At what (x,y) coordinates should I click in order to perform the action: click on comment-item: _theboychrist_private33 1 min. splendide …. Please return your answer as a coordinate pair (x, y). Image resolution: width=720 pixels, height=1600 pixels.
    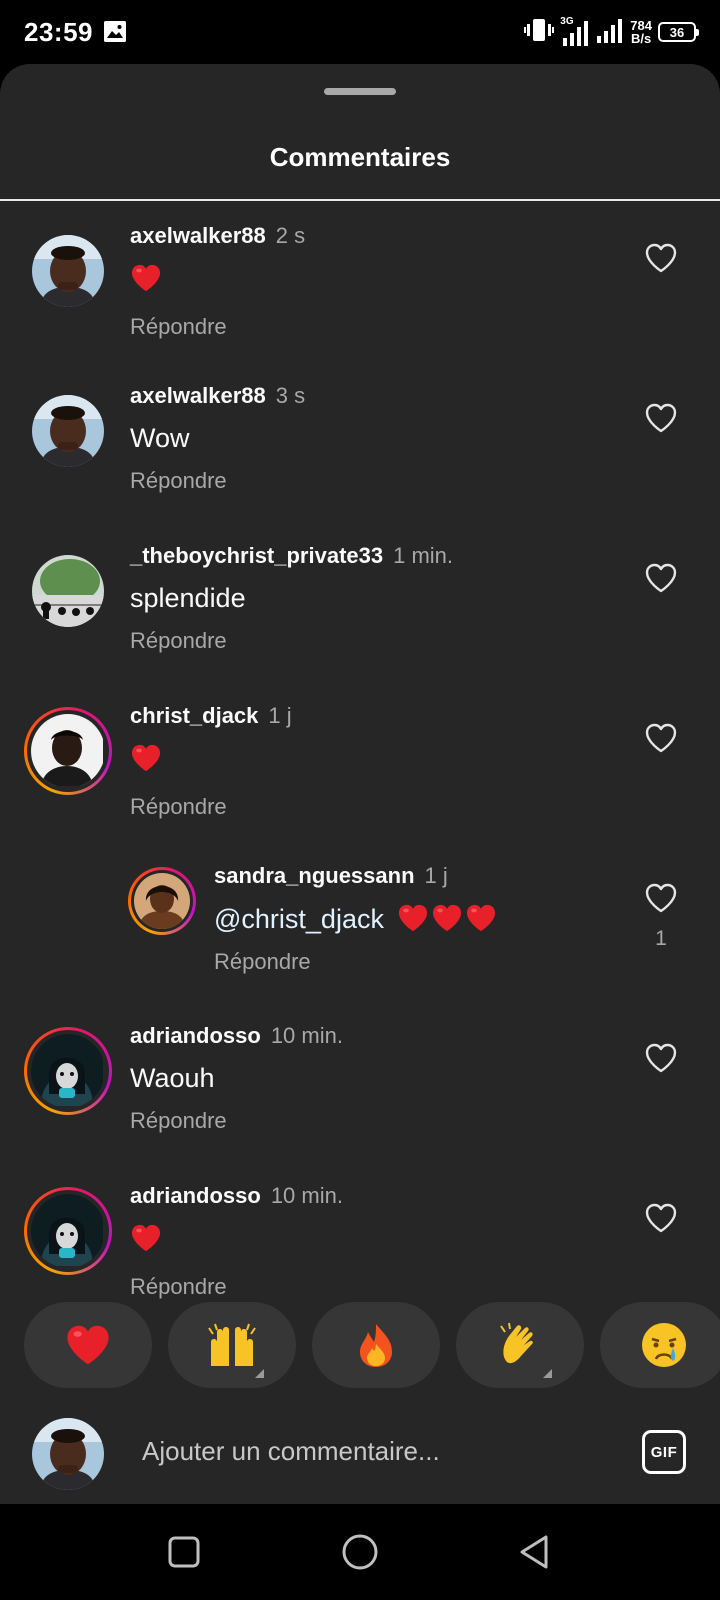
    Looking at the image, I should click on (360, 601).